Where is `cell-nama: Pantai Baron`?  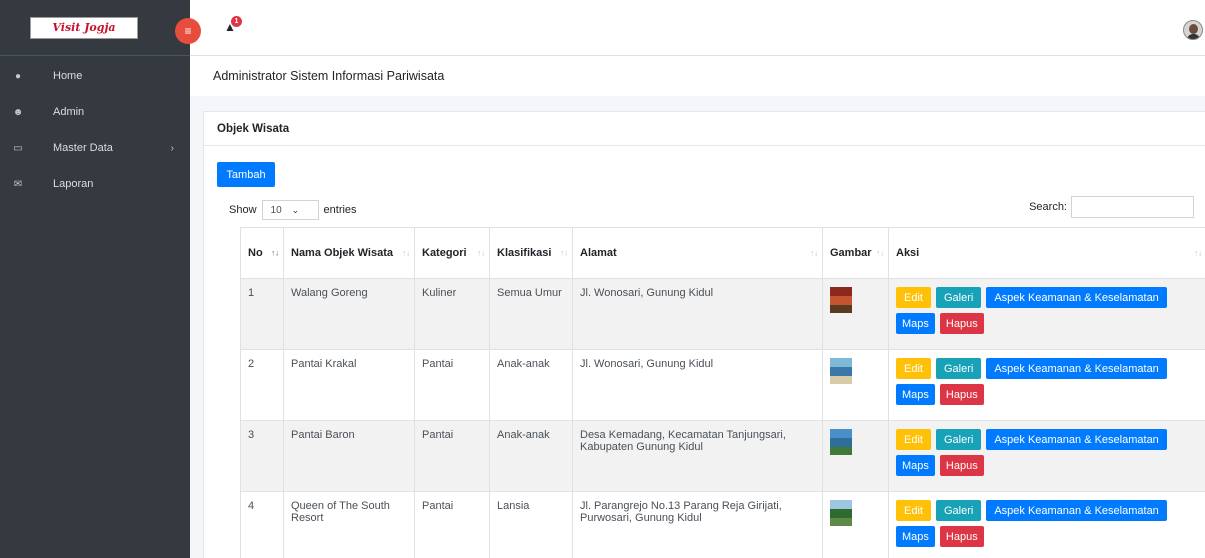 cell-nama: Pantai Baron is located at coordinates (349, 456).